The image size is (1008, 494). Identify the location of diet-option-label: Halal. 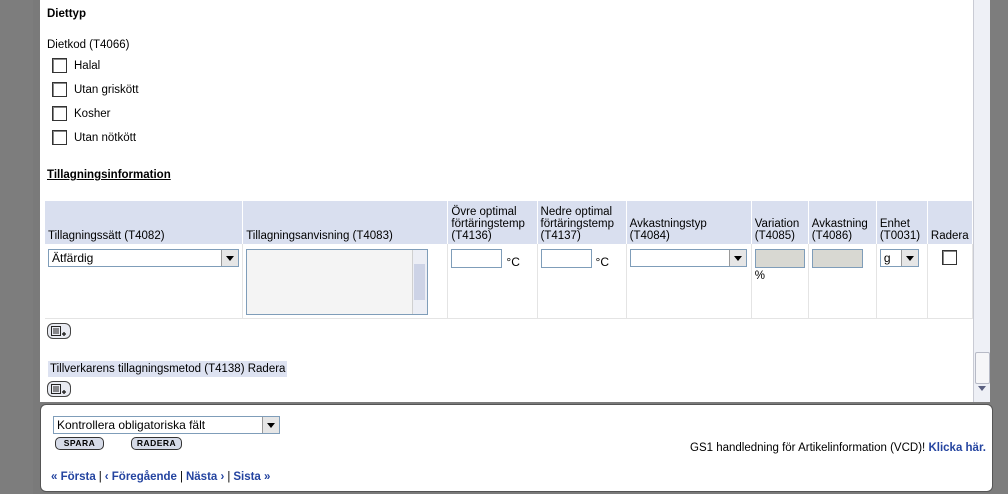
(87, 66).